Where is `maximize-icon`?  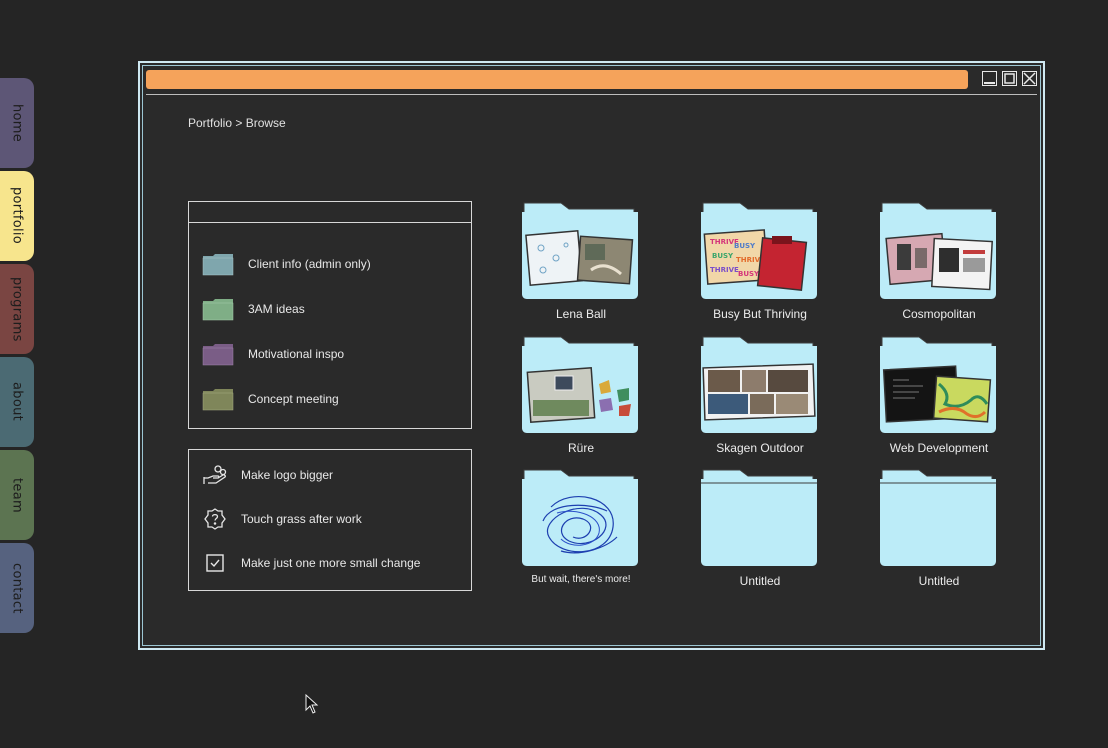 maximize-icon is located at coordinates (1009, 78).